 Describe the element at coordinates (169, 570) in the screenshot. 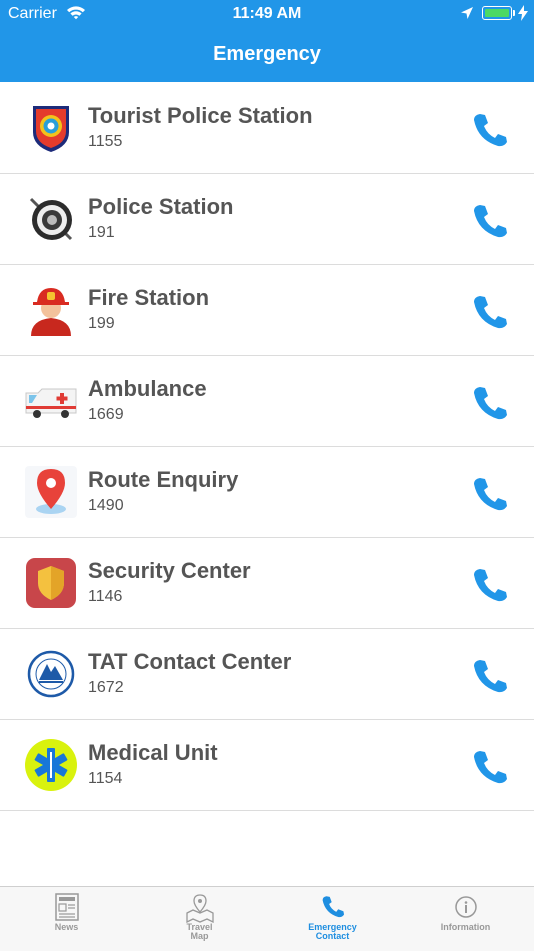

I see `contact-name: Security Center` at that location.